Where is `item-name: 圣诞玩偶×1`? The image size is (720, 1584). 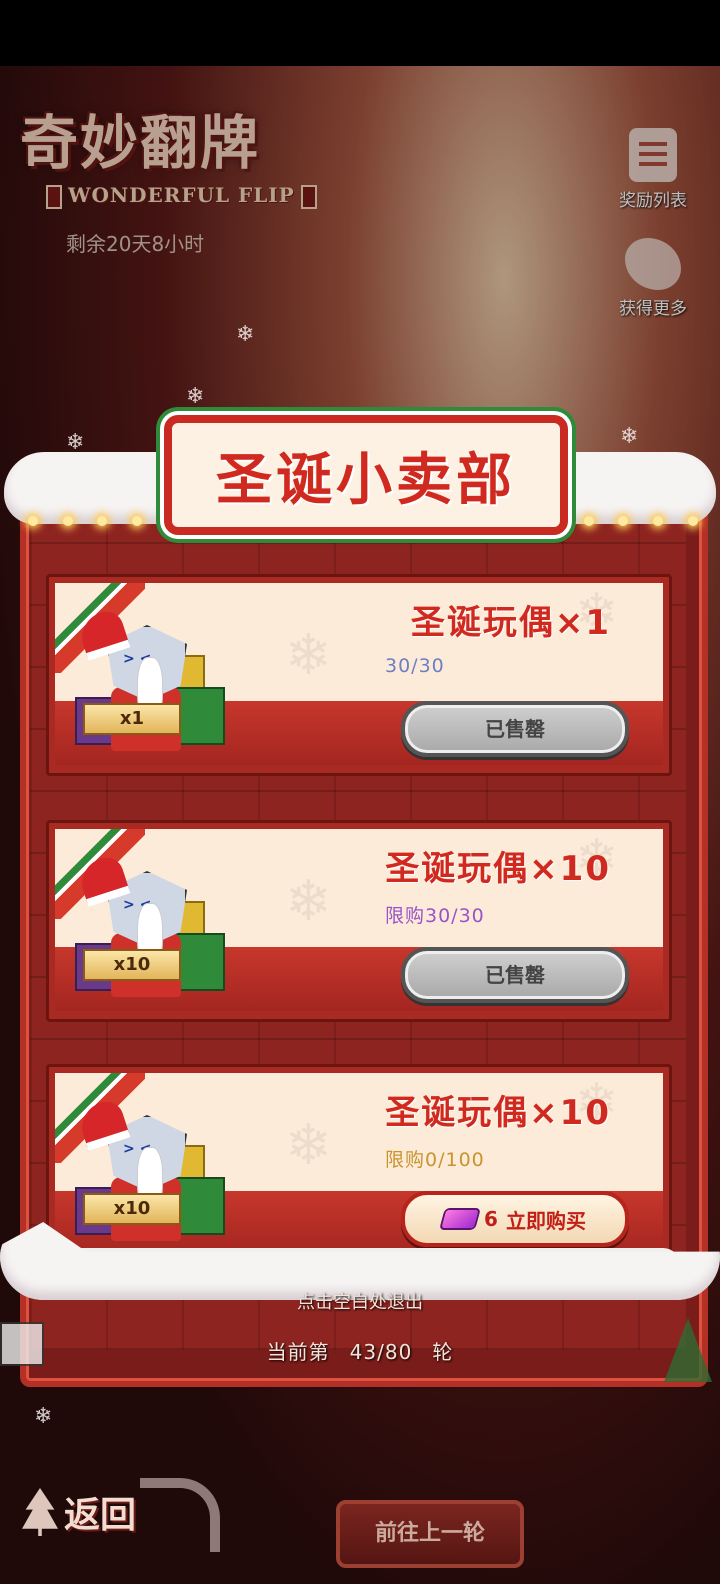 item-name: 圣诞玩偶×1 is located at coordinates (510, 623).